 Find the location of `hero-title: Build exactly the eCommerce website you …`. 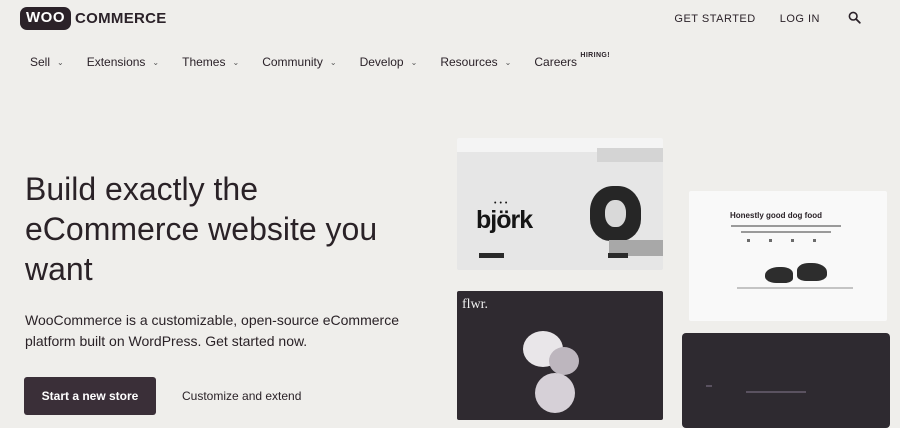

hero-title: Build exactly the eCommerce website you … is located at coordinates (201, 229).